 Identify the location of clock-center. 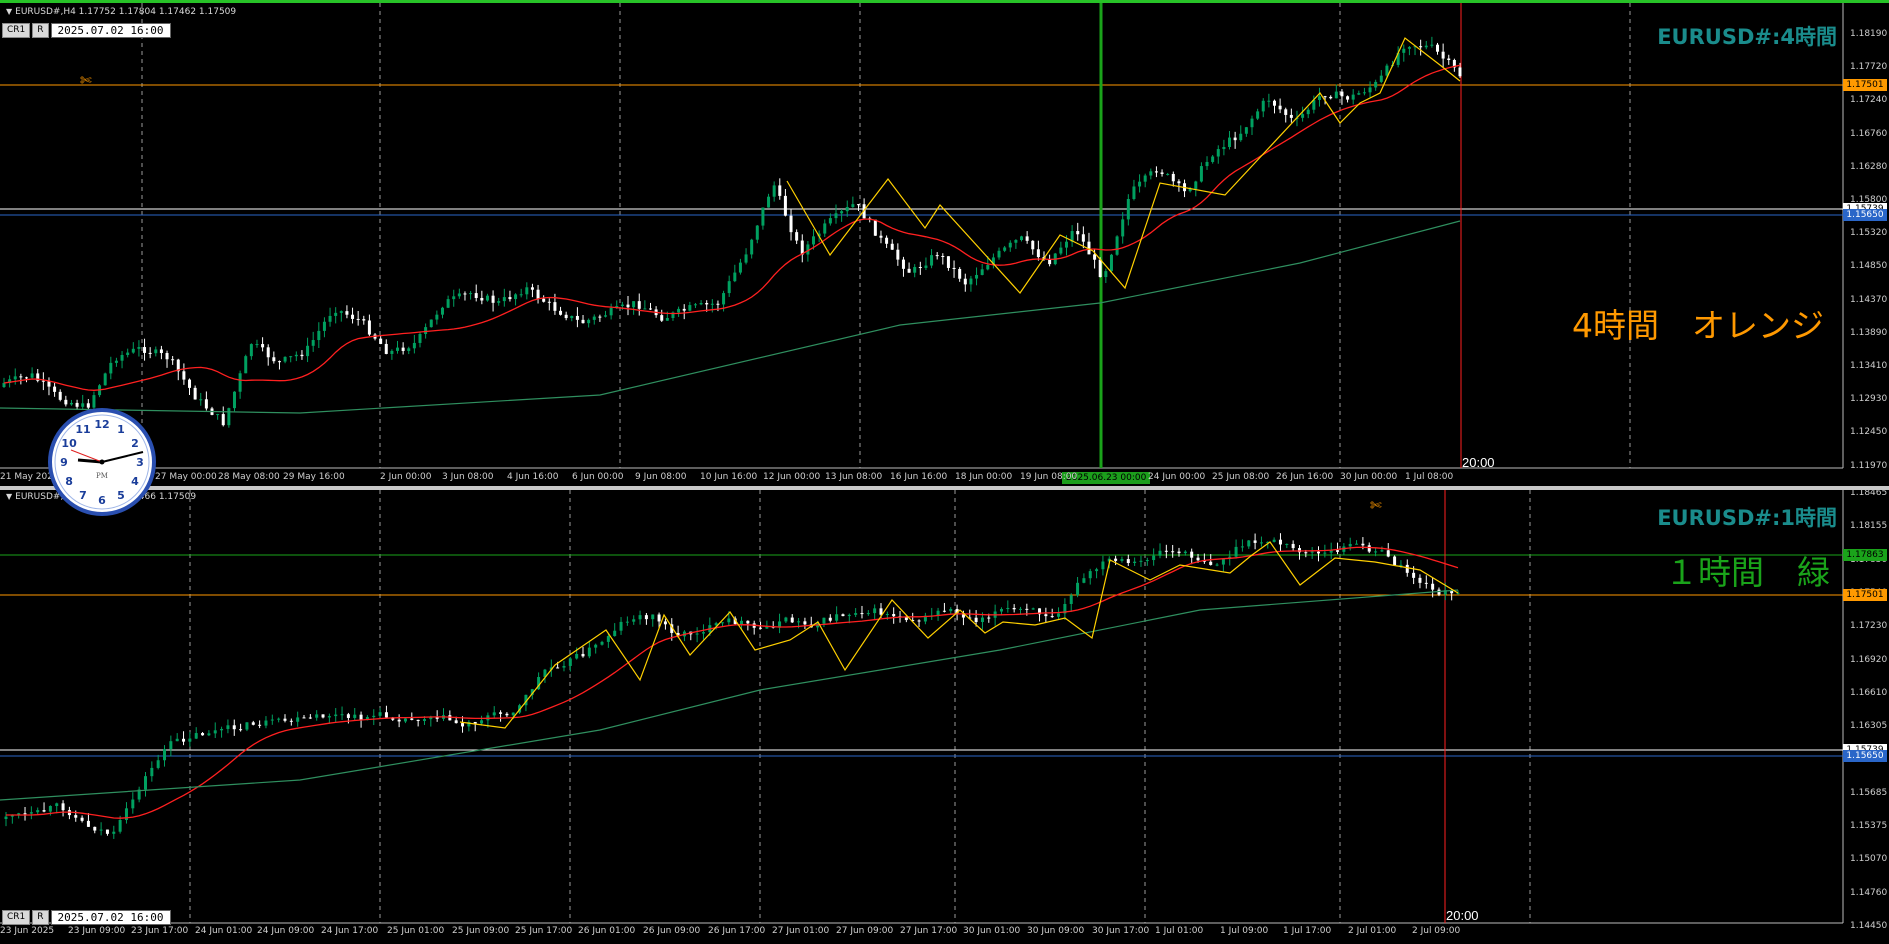
(102, 462).